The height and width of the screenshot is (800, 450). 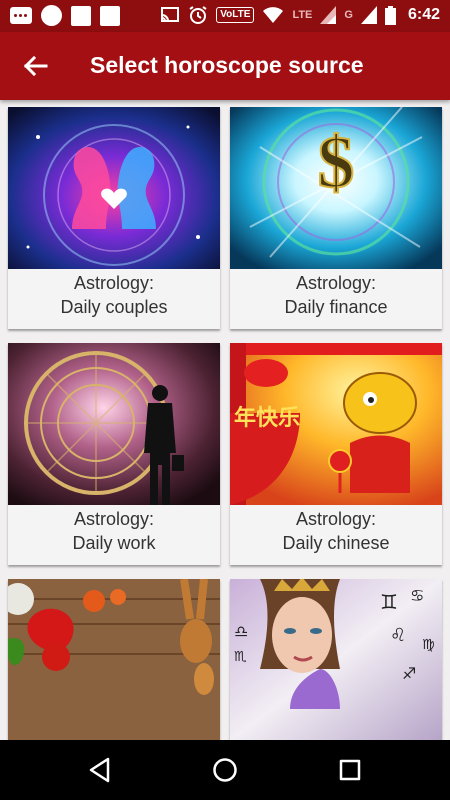 I want to click on status-bar: VoLTE LTE G 6:42, so click(x=225, y=16).